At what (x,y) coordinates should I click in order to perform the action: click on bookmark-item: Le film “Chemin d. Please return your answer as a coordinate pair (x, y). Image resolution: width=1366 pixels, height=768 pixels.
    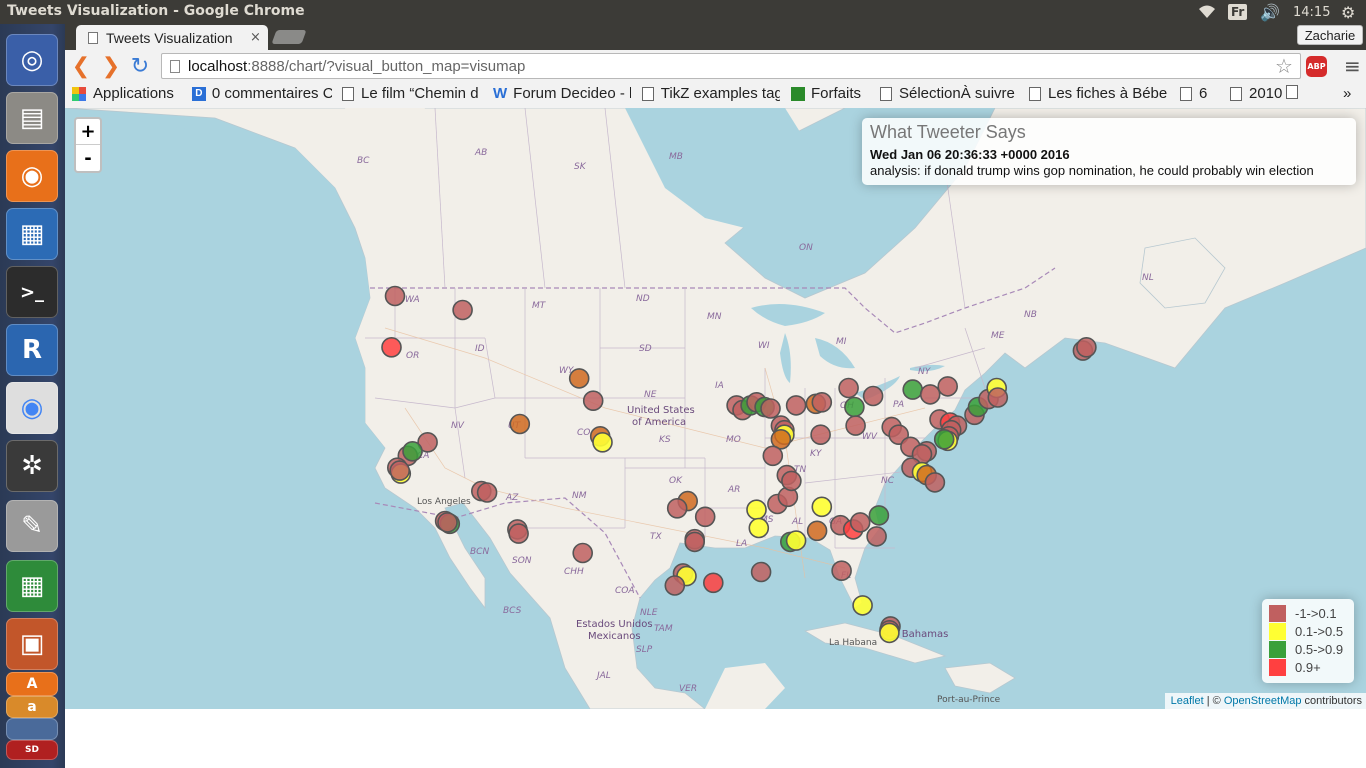
    Looking at the image, I should click on (412, 93).